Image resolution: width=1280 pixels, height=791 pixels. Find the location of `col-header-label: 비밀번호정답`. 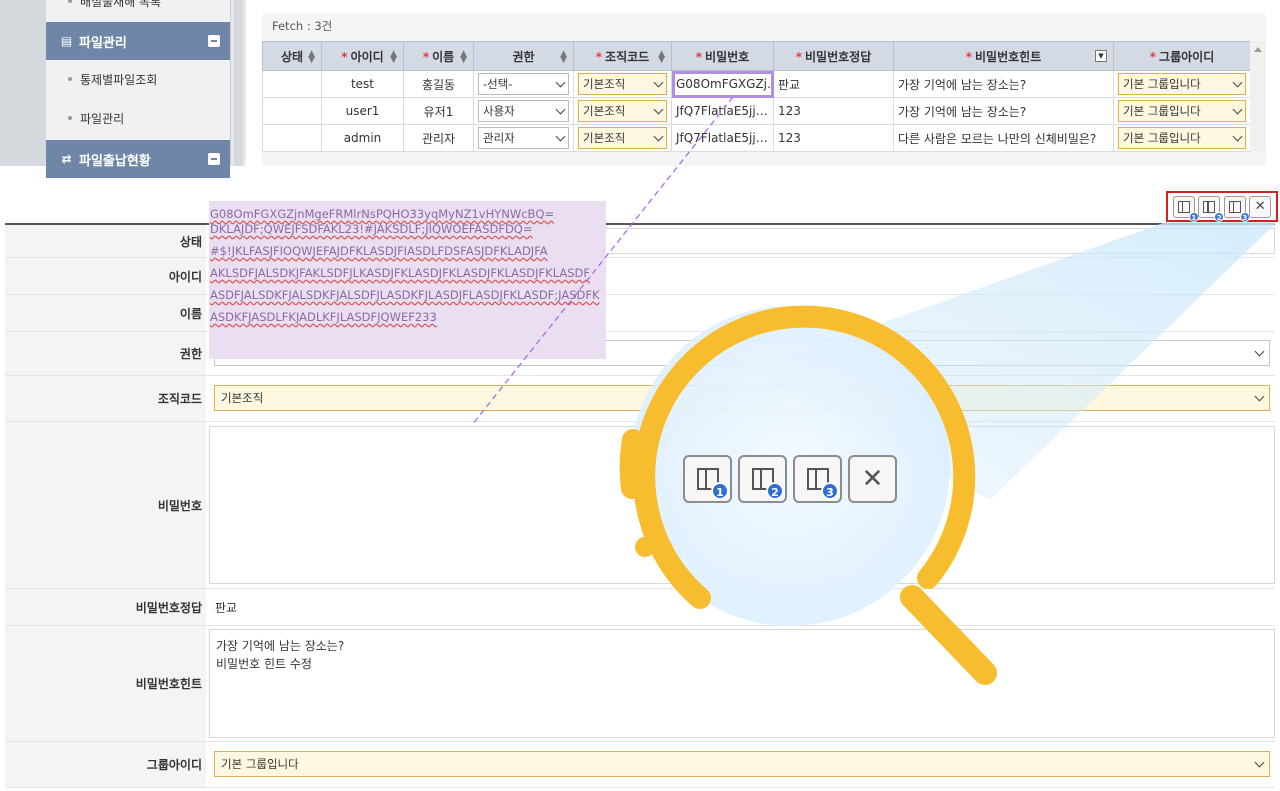

col-header-label: 비밀번호정답 is located at coordinates (838, 56).